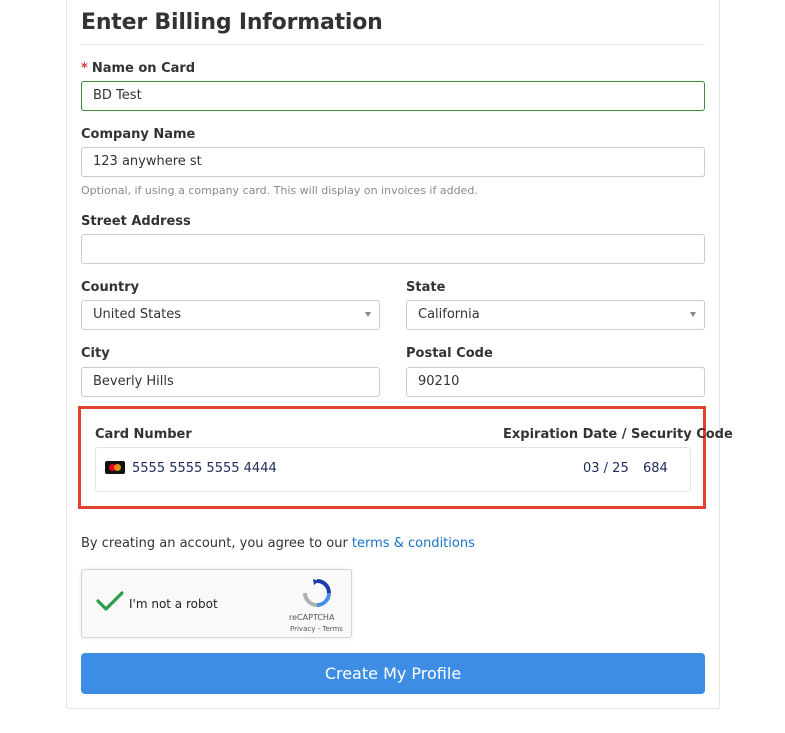 This screenshot has height=733, width=785. I want to click on country-value: United States, so click(137, 314).